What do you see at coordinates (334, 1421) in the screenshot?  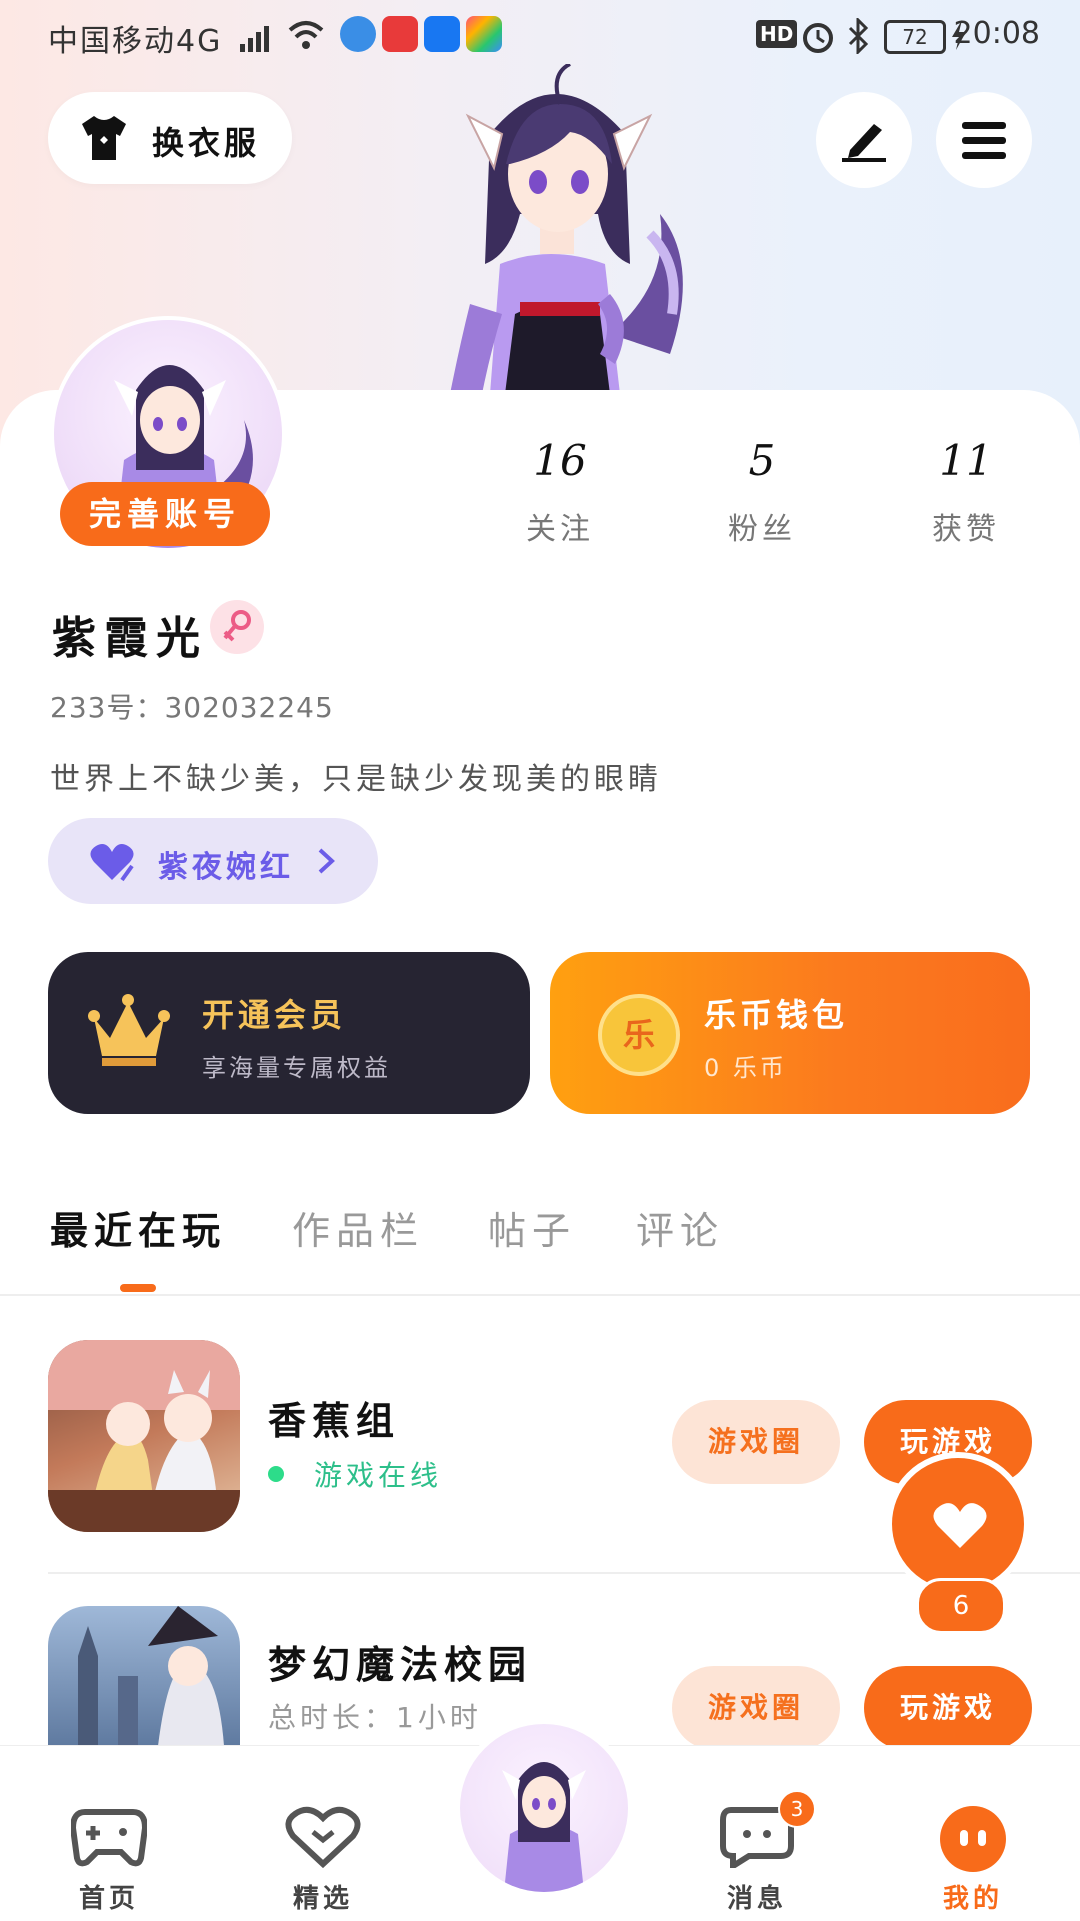 I see `game-title: 香蕉组` at bounding box center [334, 1421].